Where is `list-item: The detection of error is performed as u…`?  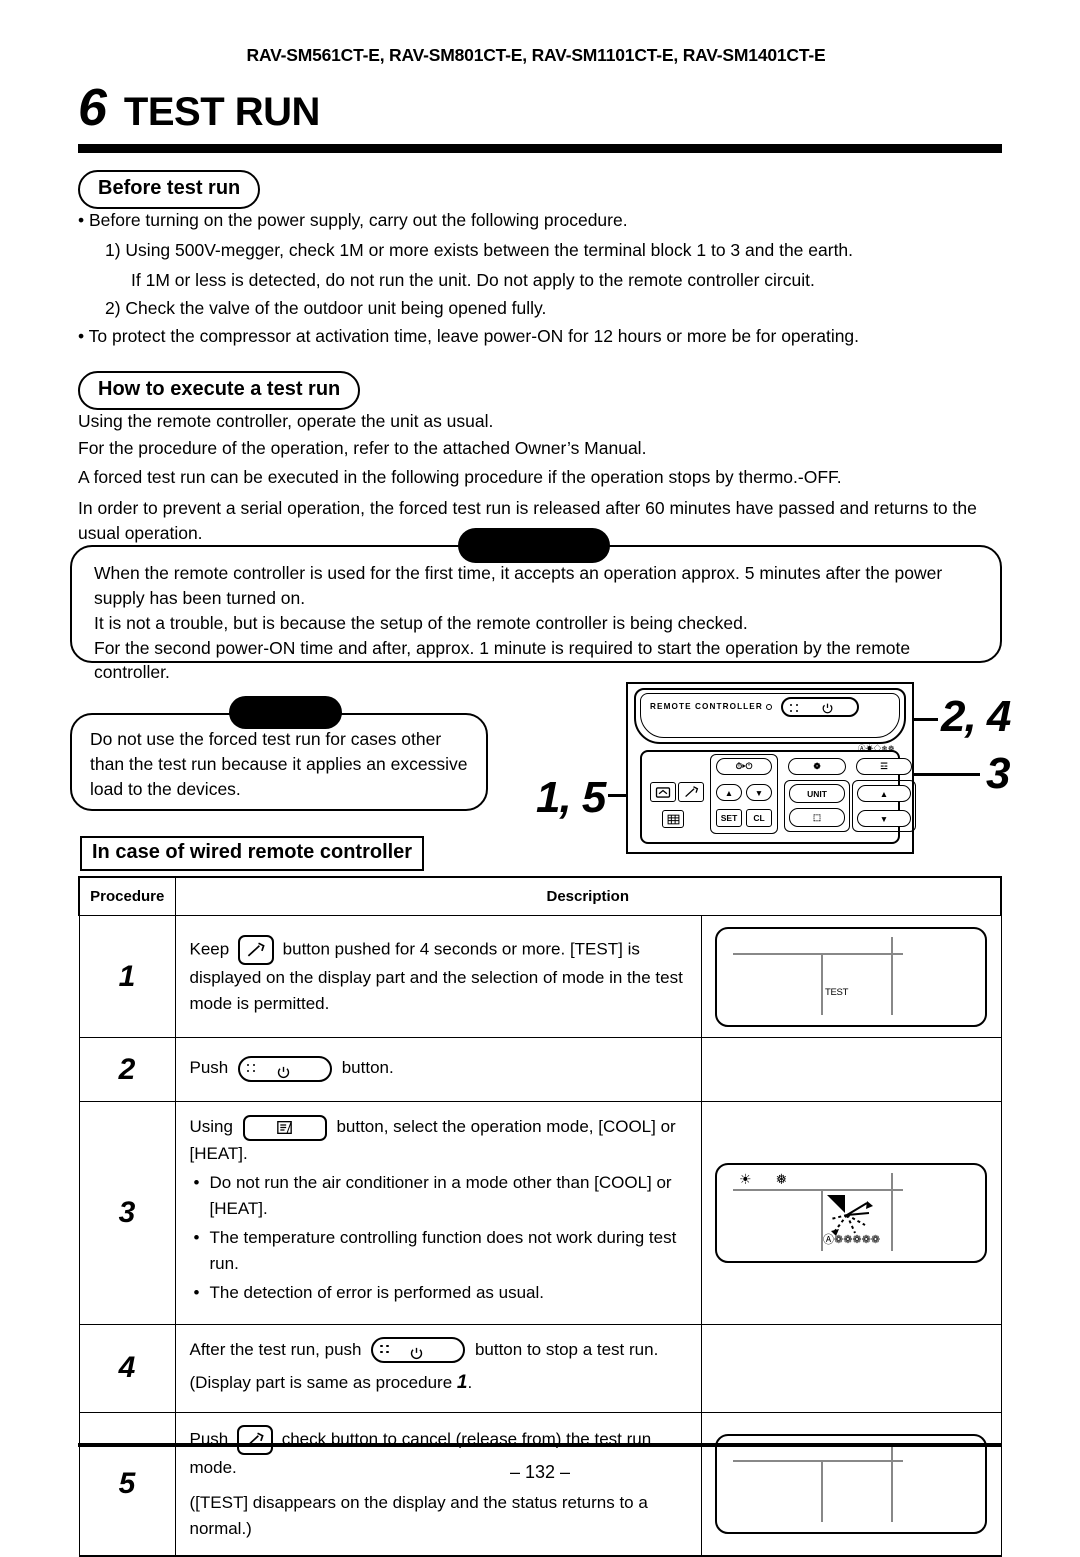
list-item: The detection of error is performed as u… is located at coordinates (440, 1293).